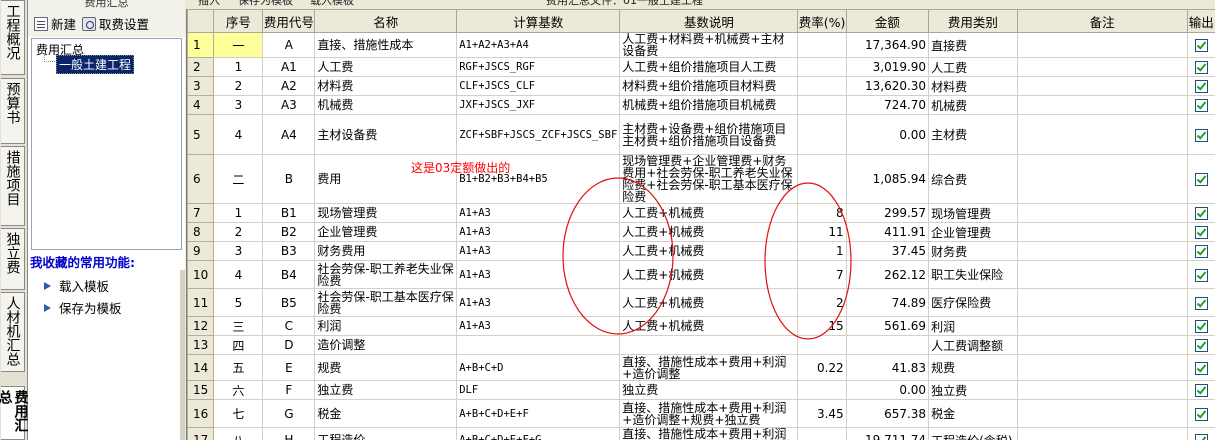  What do you see at coordinates (289, 45) in the screenshot?
I see `cell-code: A` at bounding box center [289, 45].